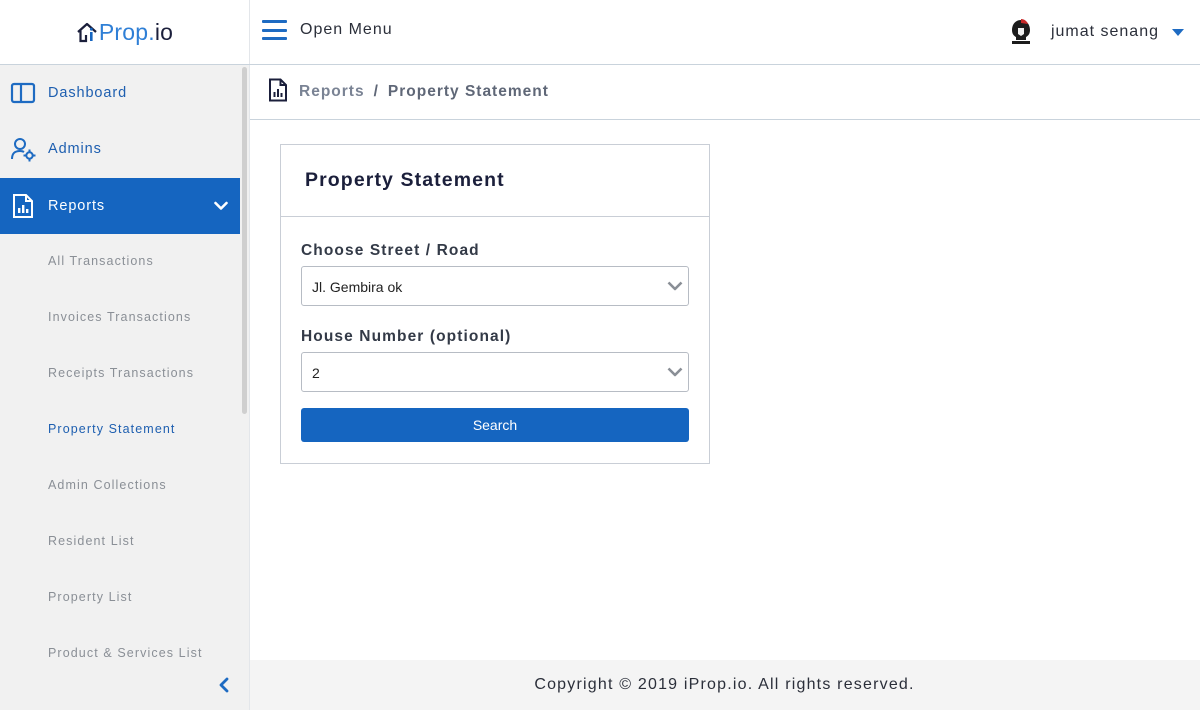 This screenshot has height=710, width=1200. What do you see at coordinates (112, 429) in the screenshot?
I see `sidebar-subitem-label: Property Statement` at bounding box center [112, 429].